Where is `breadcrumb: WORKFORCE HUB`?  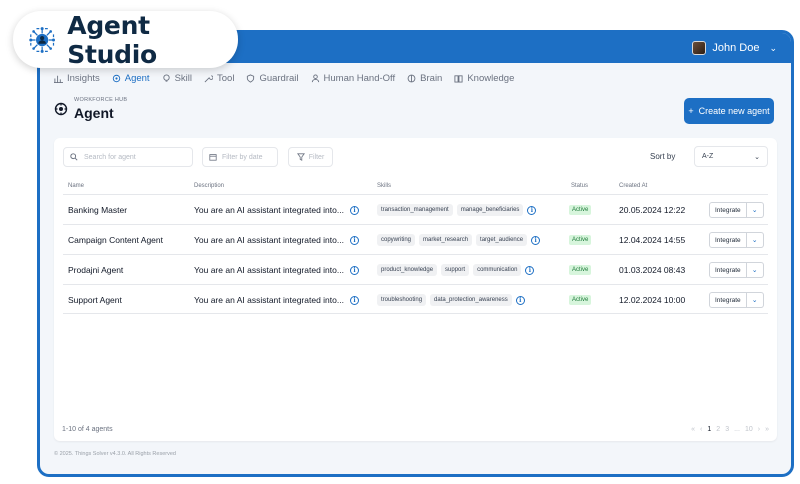 breadcrumb: WORKFORCE HUB is located at coordinates (101, 100).